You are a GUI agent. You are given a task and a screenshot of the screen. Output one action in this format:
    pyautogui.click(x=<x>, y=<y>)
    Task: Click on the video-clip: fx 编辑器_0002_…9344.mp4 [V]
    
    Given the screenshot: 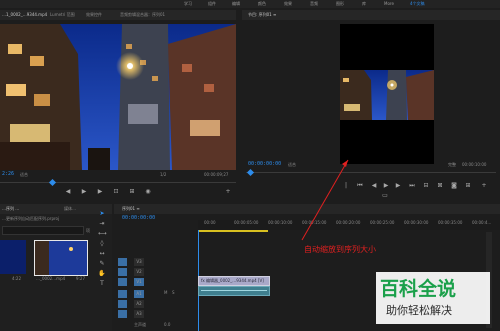 What is the action you would take?
    pyautogui.click(x=234, y=281)
    